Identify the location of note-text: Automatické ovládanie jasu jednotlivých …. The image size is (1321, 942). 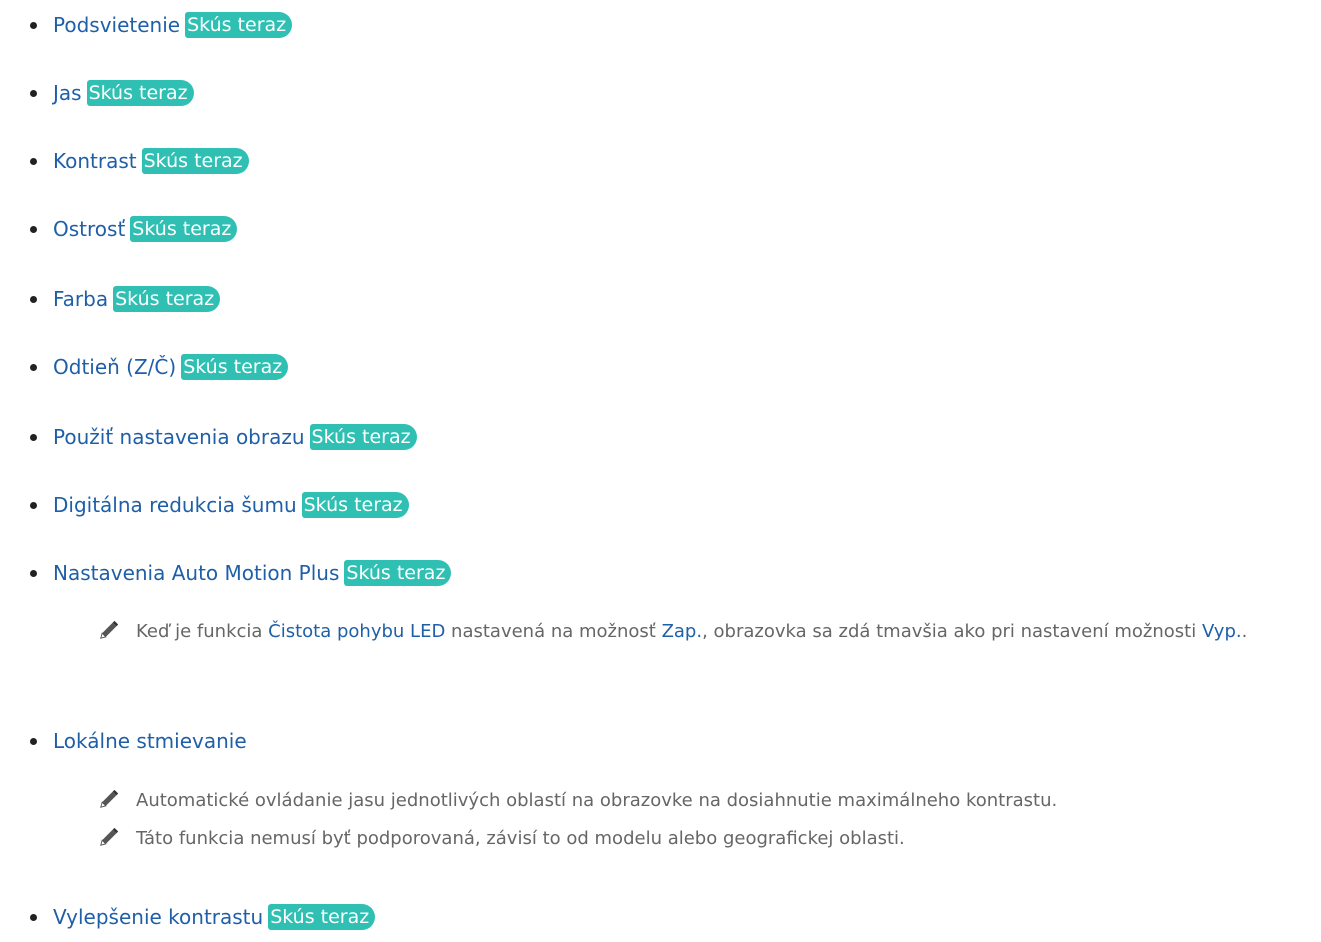
(597, 800).